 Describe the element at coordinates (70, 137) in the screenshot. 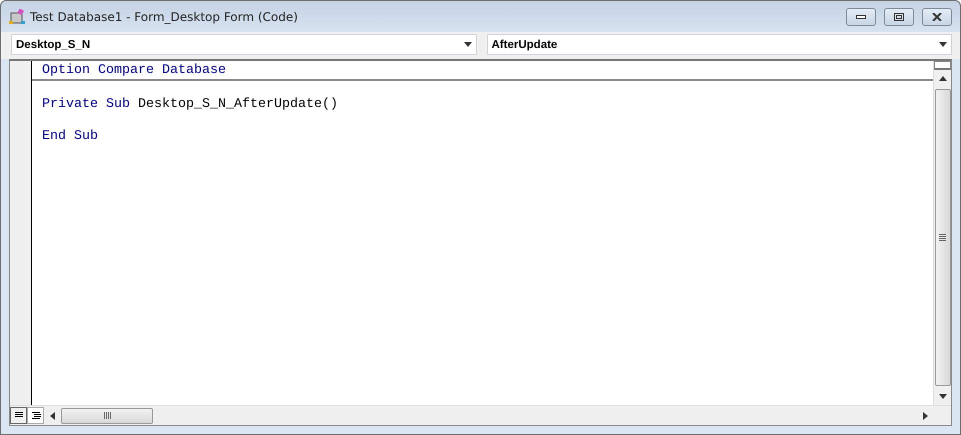

I see `code-line: End Sub` at that location.